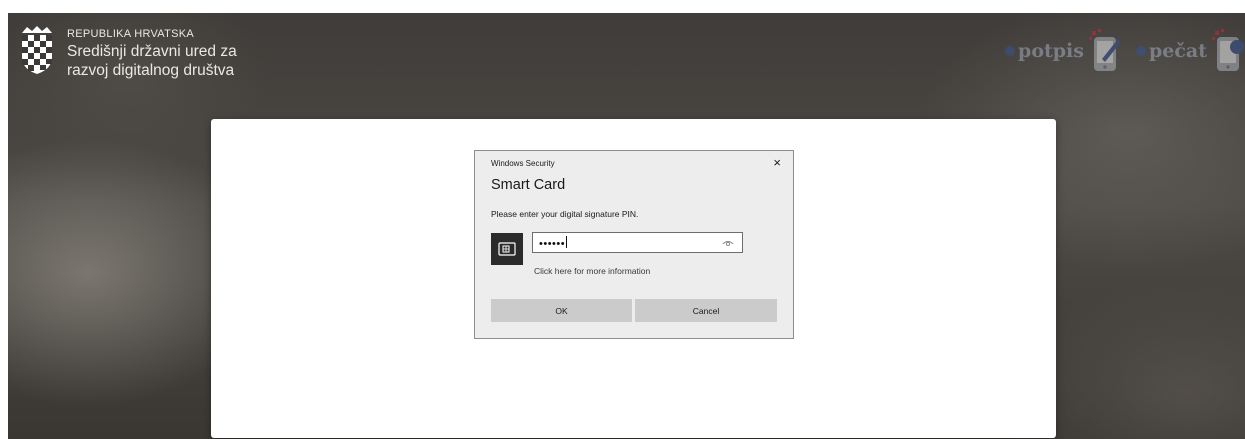 Image resolution: width=1245 pixels, height=439 pixels. I want to click on more-information-link: Click here for more information, so click(592, 271).